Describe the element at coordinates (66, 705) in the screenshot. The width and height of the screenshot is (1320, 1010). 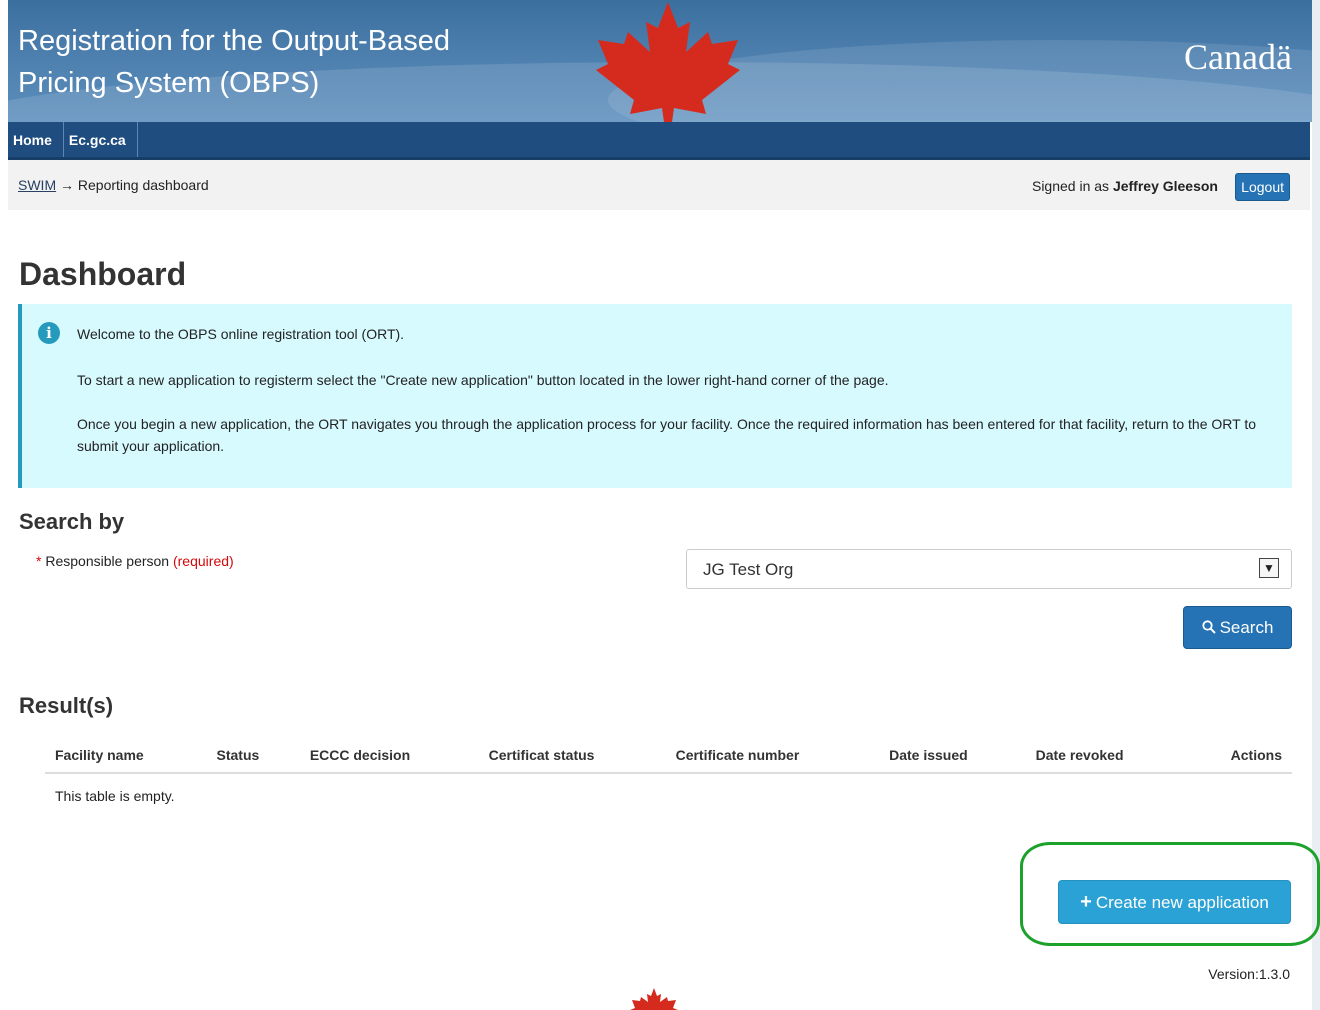
I see `results-heading: Result(s)` at that location.